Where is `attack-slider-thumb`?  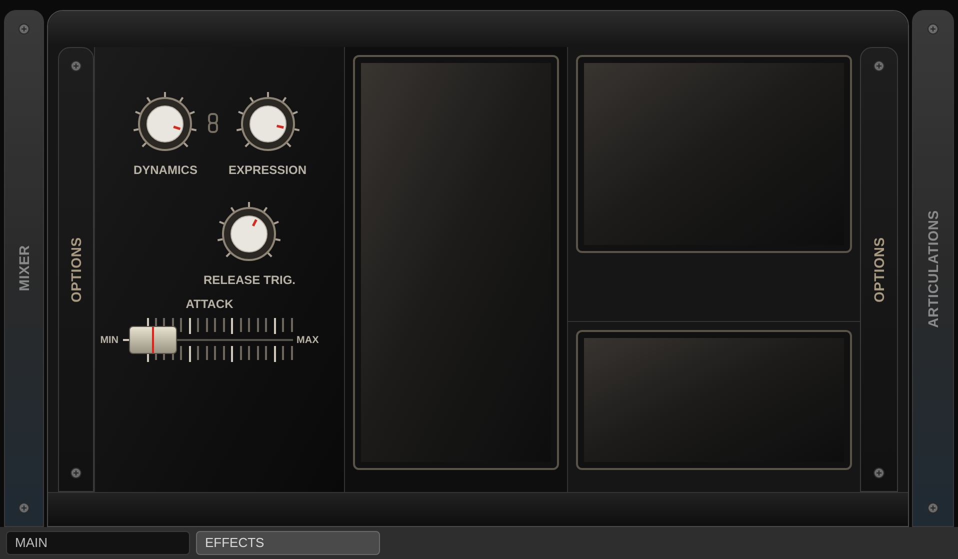 attack-slider-thumb is located at coordinates (152, 340).